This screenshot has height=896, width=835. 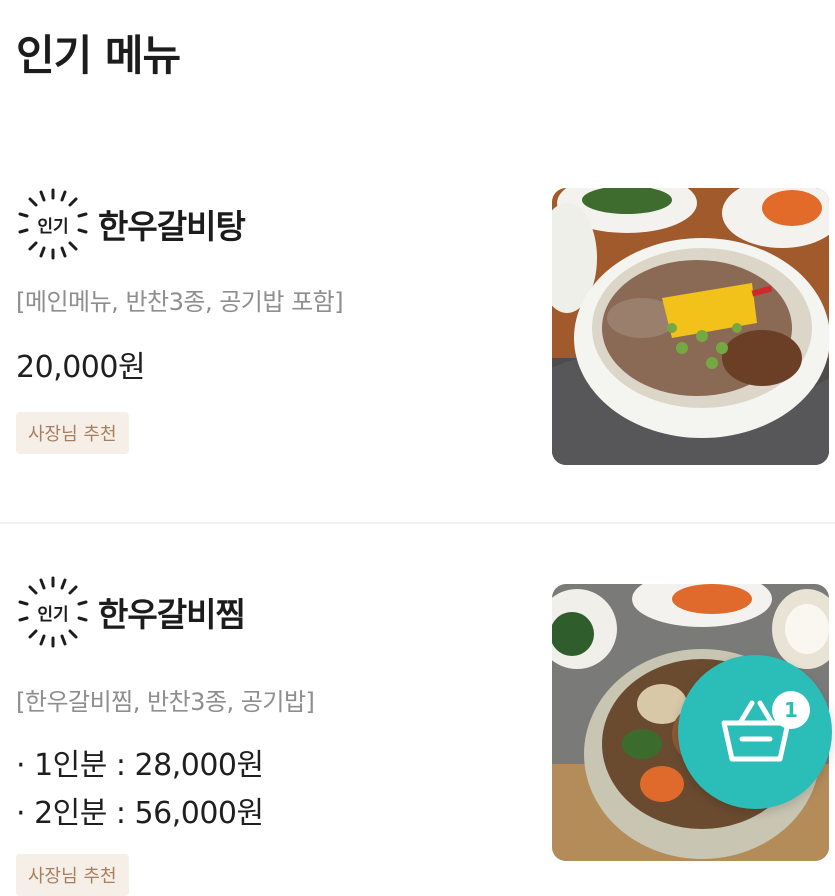 I want to click on menu-item-header: 인기 한우갈비탕, so click(x=131, y=224).